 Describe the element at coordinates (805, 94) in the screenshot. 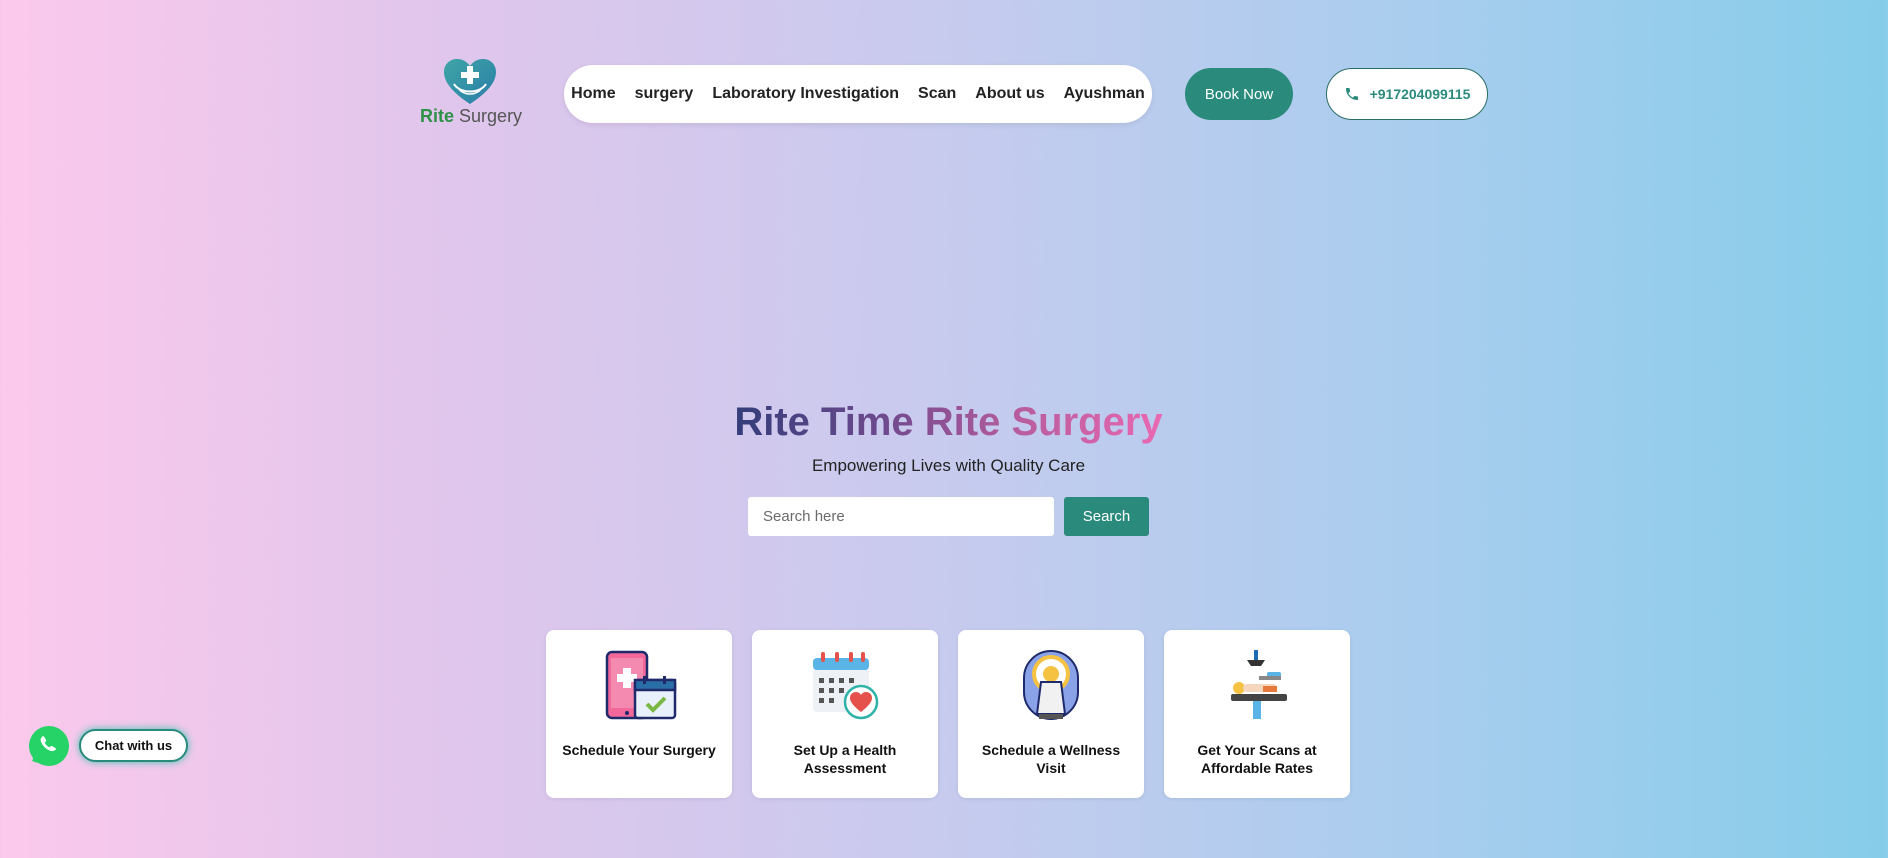

I see `nav-item-laboratory-investigation: Laboratory Investigation` at that location.